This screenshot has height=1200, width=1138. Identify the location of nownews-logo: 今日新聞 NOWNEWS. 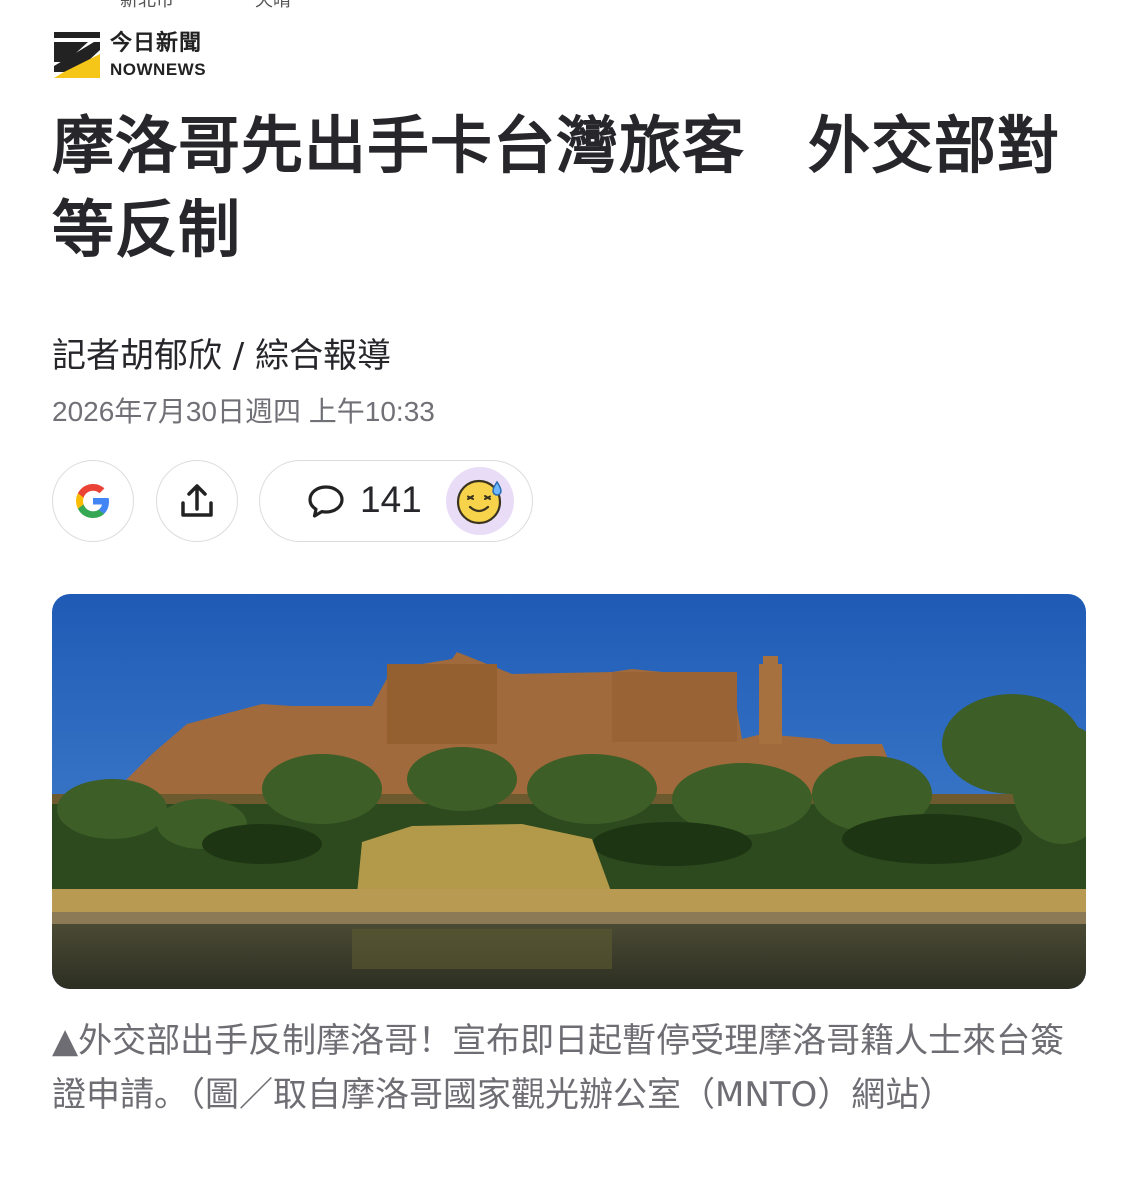
(130, 55).